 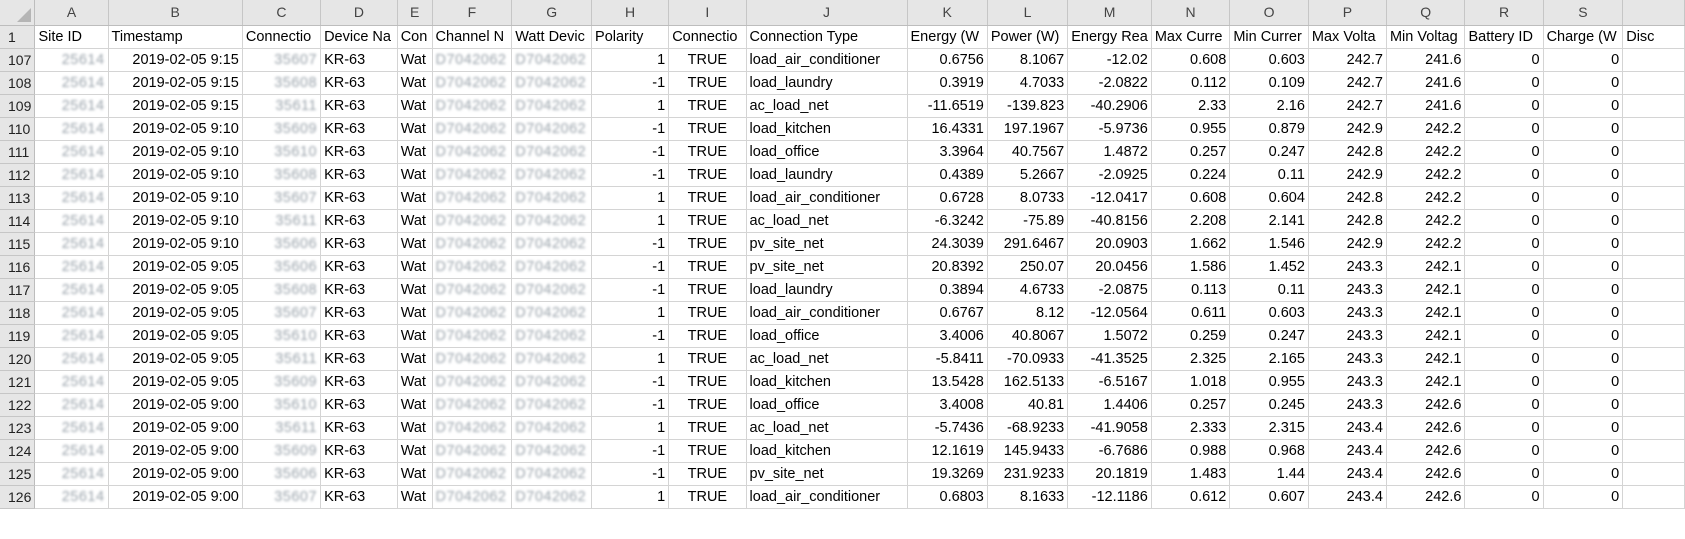 I want to click on max-voltage-cell: 243.4, so click(x=1347, y=497).